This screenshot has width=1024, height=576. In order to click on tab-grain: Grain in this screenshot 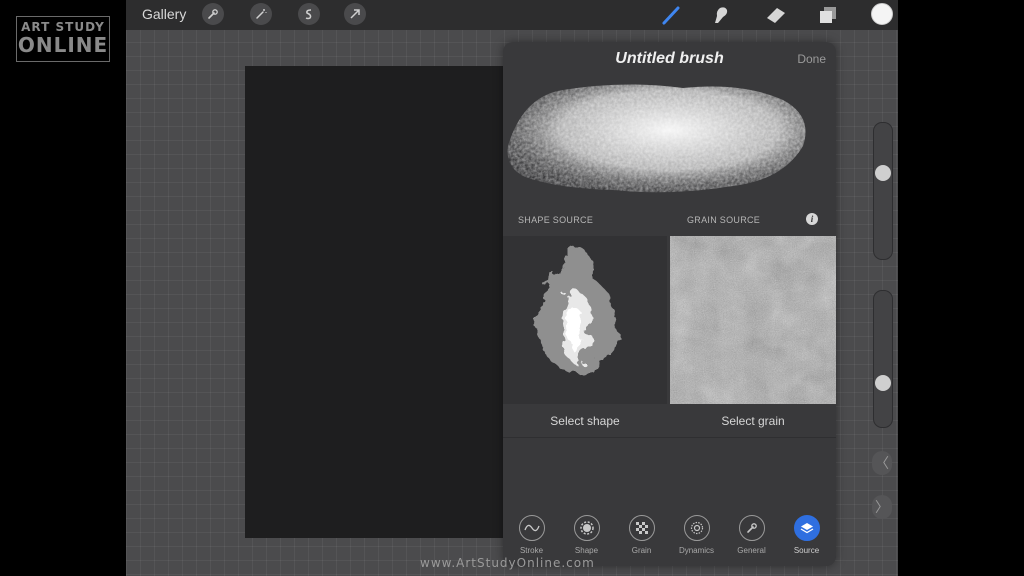, I will do `click(641, 535)`.